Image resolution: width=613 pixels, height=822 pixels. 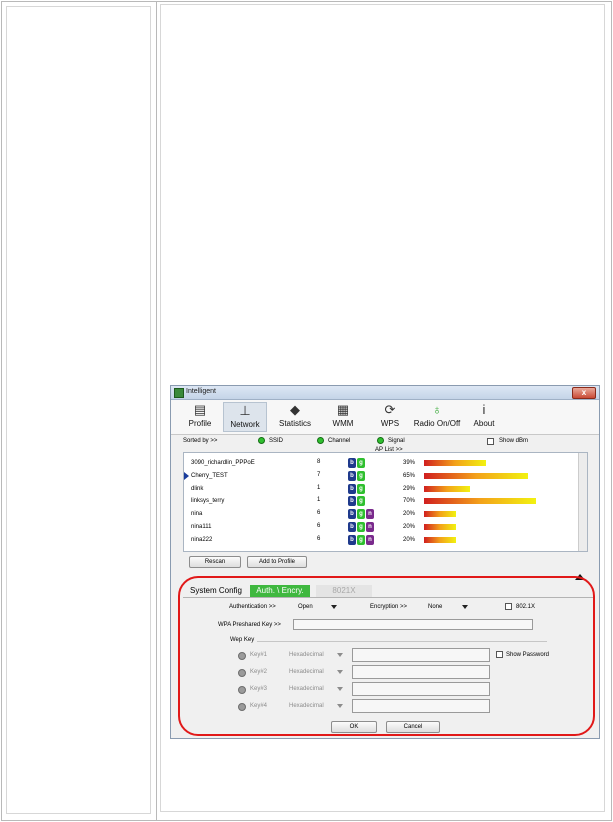 I want to click on show-dbm-checkbox, so click(x=490, y=441).